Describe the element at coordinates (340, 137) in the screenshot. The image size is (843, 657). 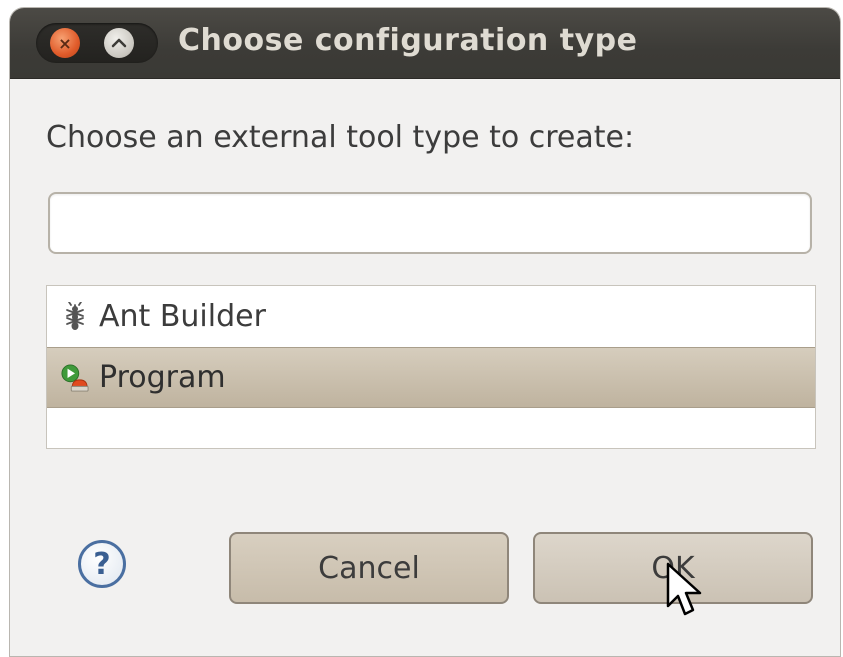
I see `prompt-label: Choose an external tool type to create:` at that location.